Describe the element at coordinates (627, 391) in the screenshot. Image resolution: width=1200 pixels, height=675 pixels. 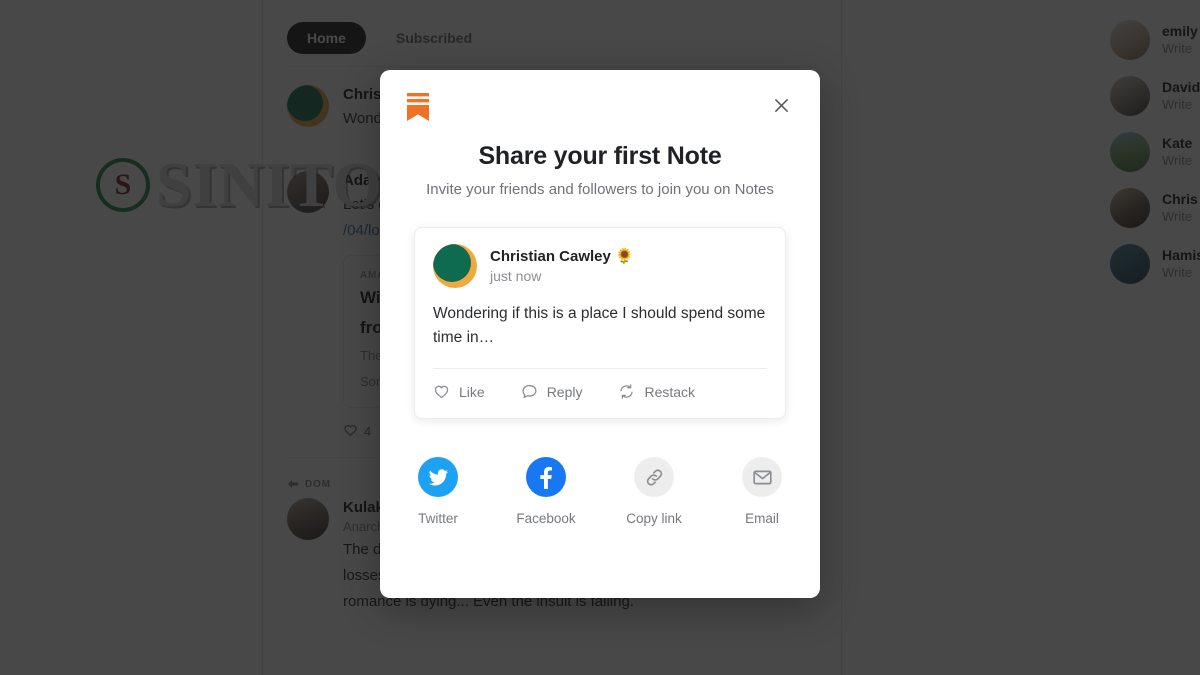
I see `restack-icon` at that location.